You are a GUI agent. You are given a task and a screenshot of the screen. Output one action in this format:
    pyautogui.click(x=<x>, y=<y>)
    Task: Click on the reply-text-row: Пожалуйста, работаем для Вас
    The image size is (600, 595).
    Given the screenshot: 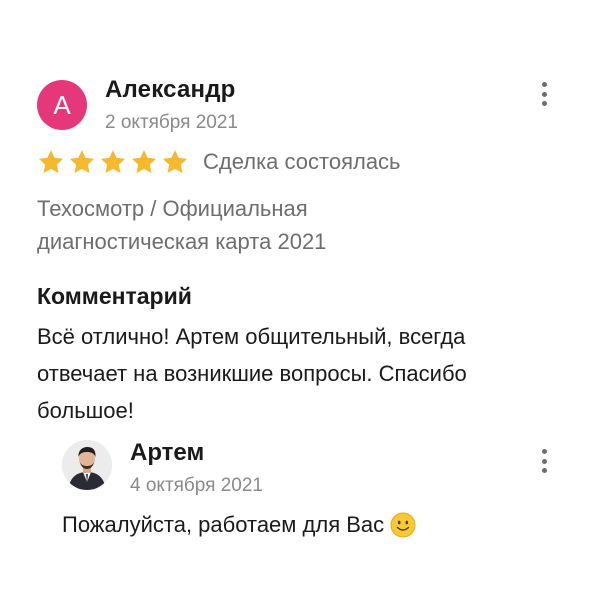 What is the action you would take?
    pyautogui.click(x=312, y=525)
    